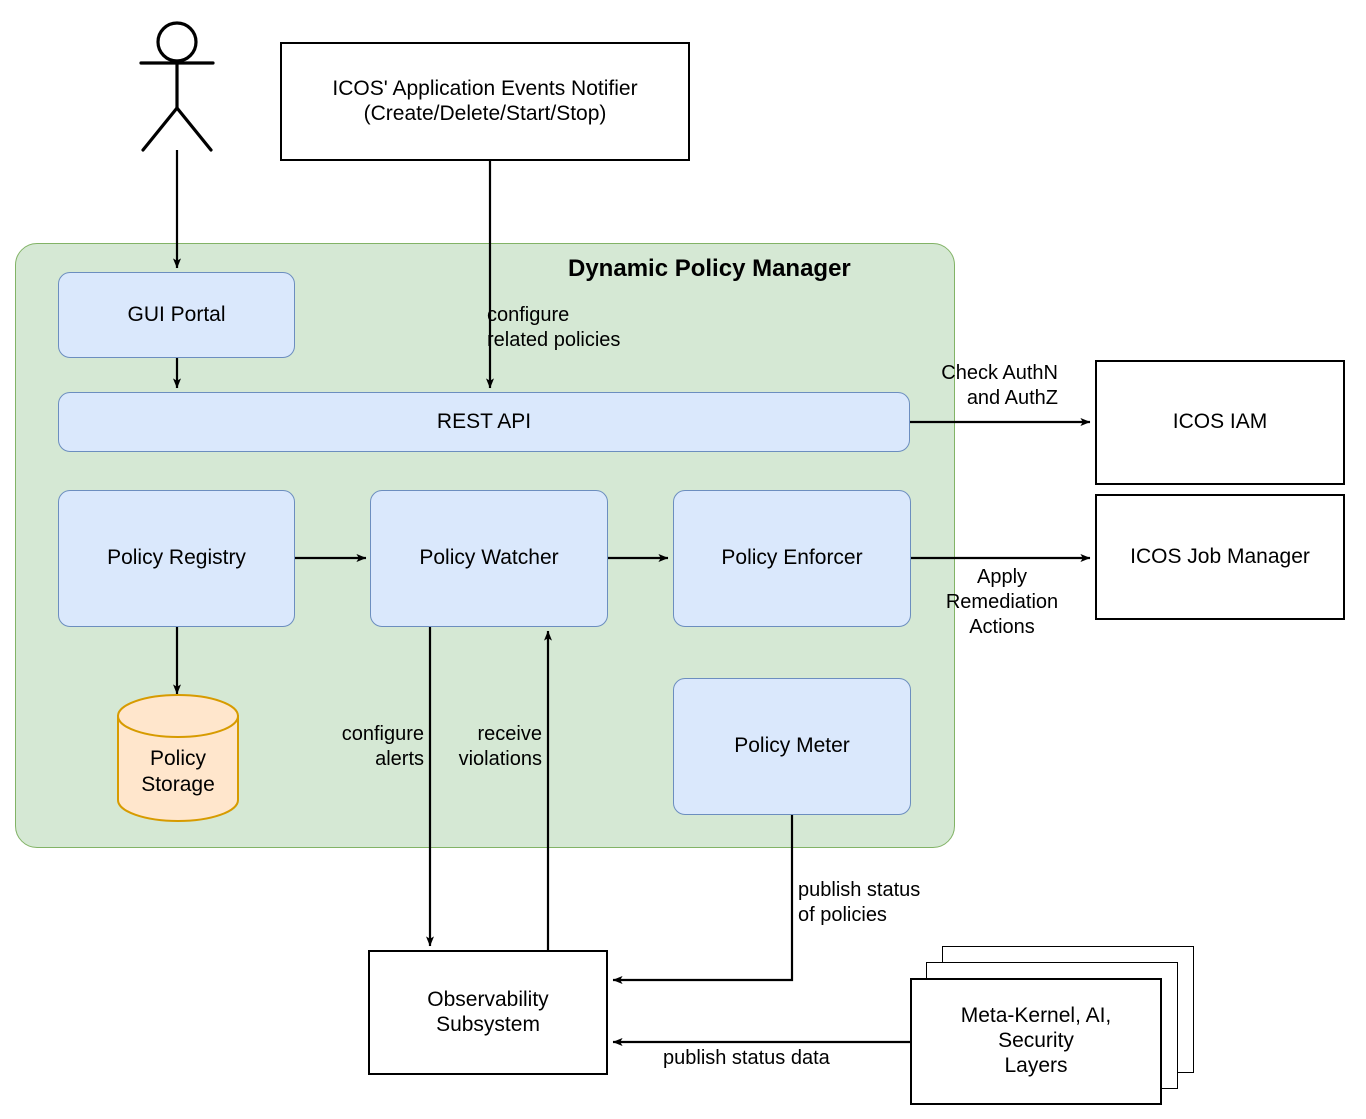 Image resolution: width=1366 pixels, height=1119 pixels. I want to click on layers-line-3: Layers, so click(1036, 1065).